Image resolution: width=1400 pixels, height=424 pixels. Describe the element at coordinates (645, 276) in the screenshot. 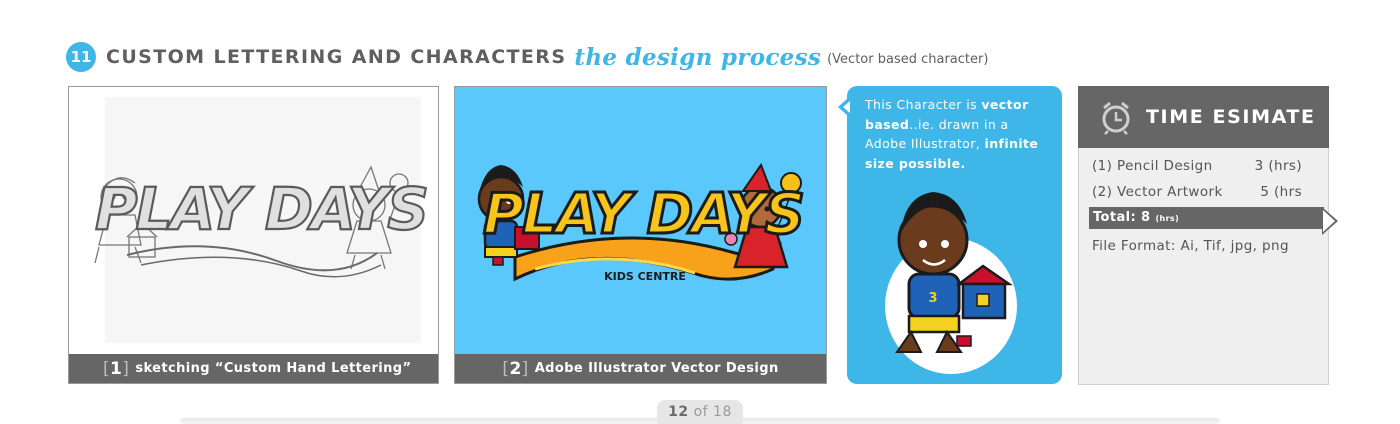

I see `vector-logo-subtitle: KIDS CENTRE` at that location.